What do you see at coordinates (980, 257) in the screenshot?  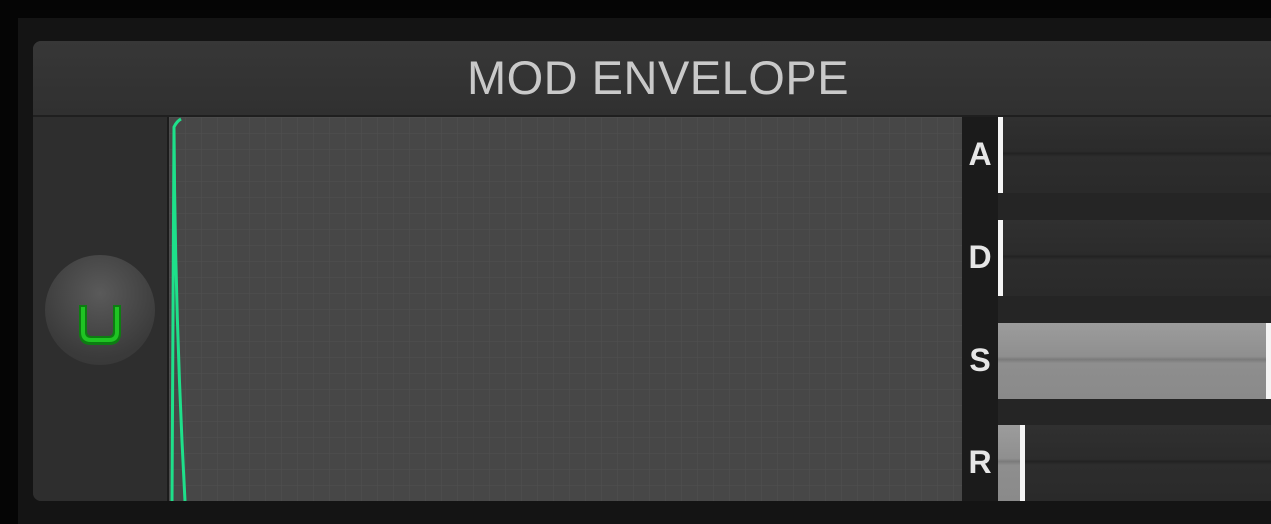 I see `slider-label-decay: D` at bounding box center [980, 257].